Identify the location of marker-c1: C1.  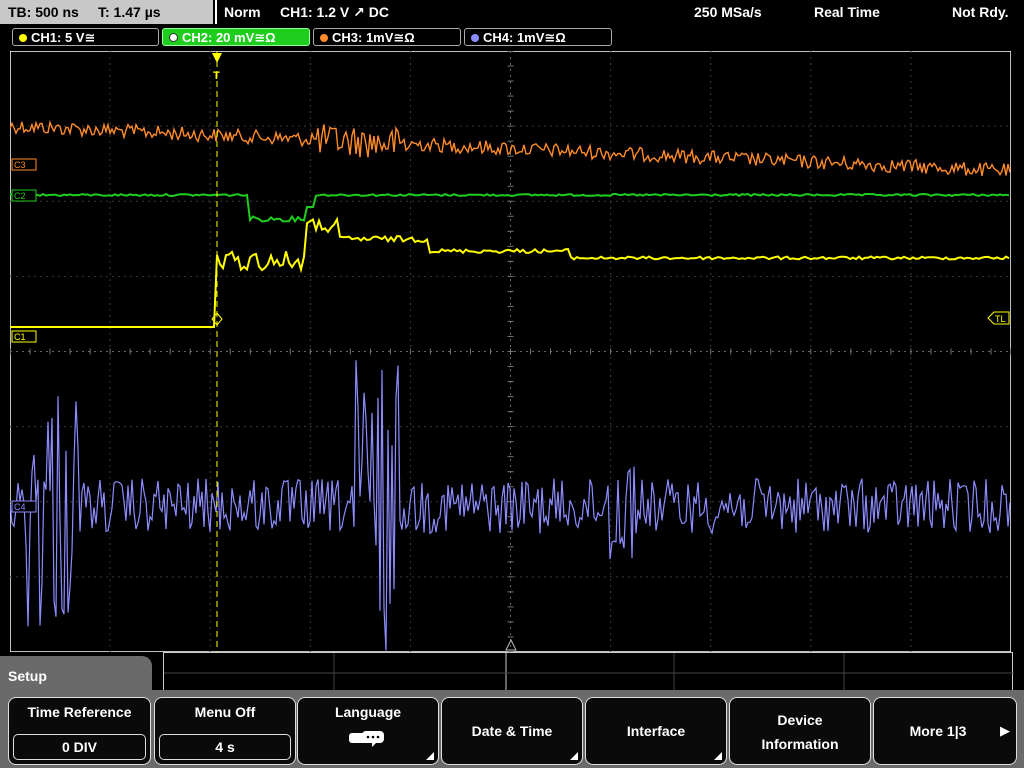
(24, 336).